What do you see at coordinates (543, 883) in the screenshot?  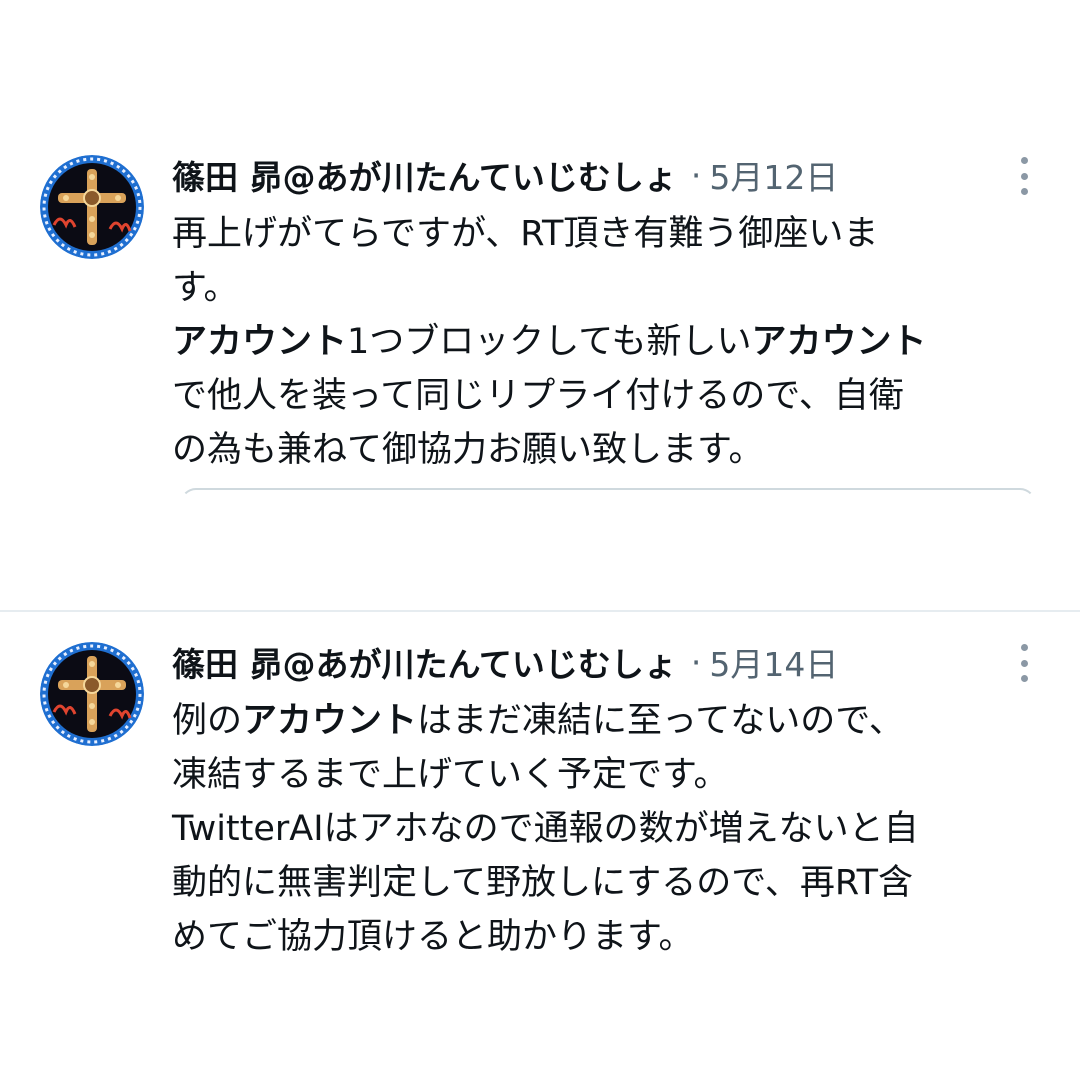 I see `text-run: 動的に無害判定して野放しにするので、再RT含` at bounding box center [543, 883].